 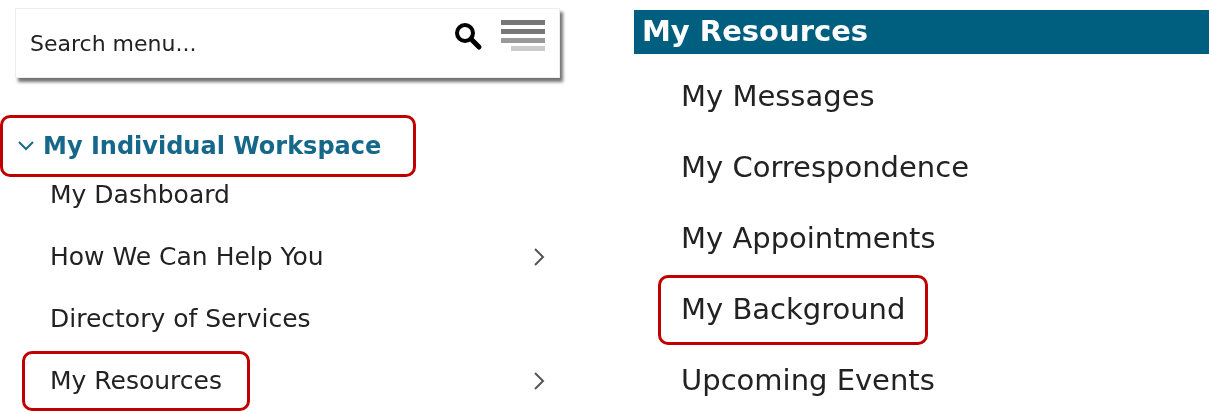 What do you see at coordinates (808, 379) in the screenshot?
I see `submenu-item: Upcoming Events` at bounding box center [808, 379].